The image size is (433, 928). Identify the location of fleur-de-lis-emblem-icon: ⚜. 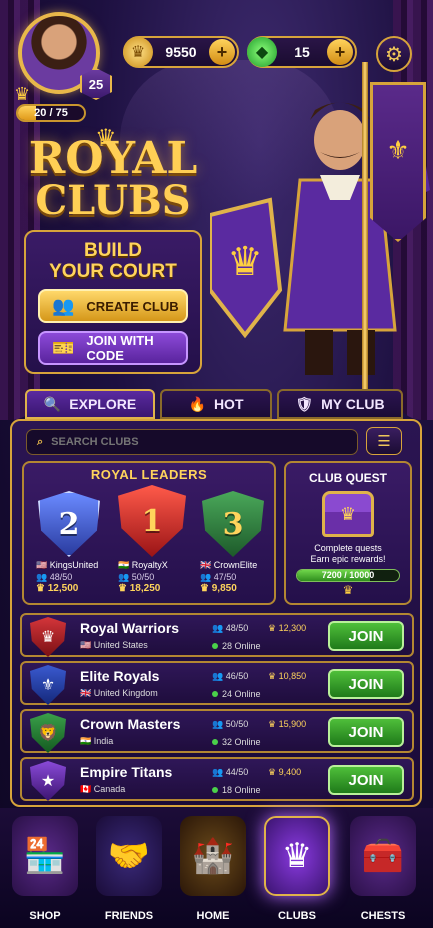
(48, 685).